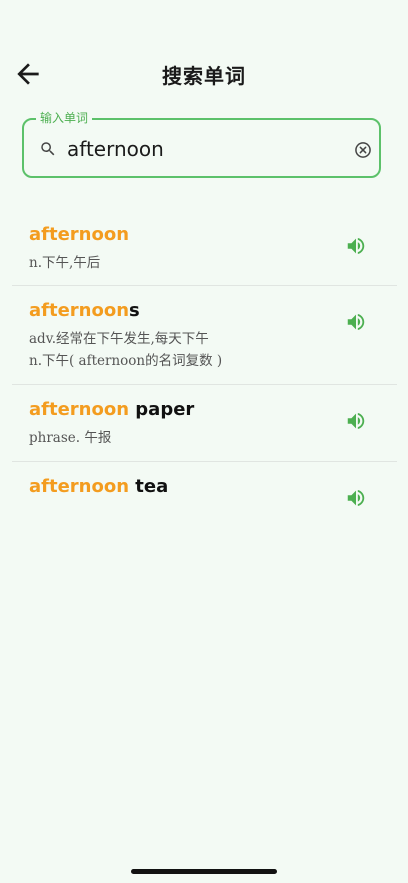 The height and width of the screenshot is (883, 408). I want to click on result-word: afternoon tea, so click(98, 487).